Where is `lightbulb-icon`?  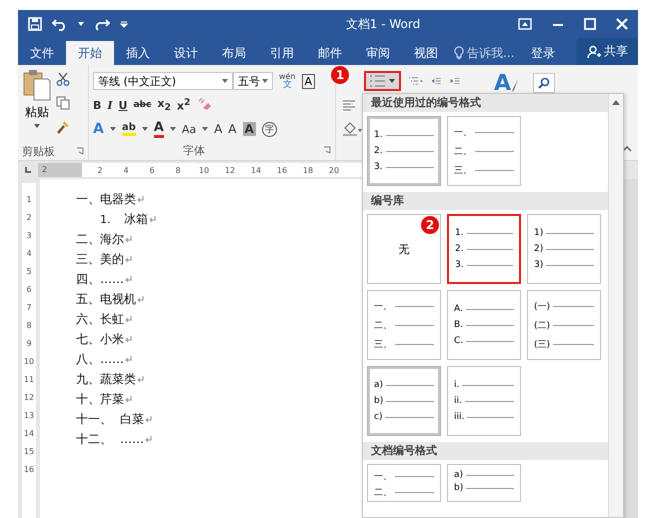
lightbulb-icon is located at coordinates (459, 53).